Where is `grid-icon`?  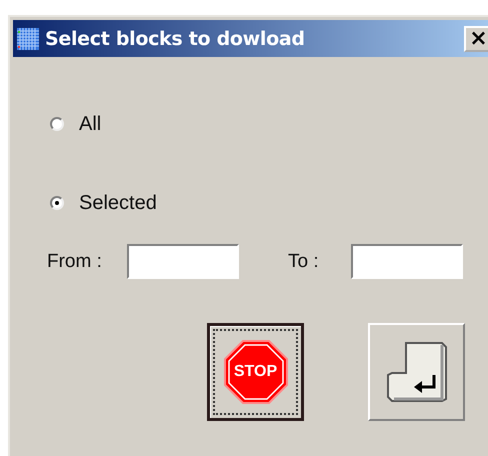 grid-icon is located at coordinates (28, 39).